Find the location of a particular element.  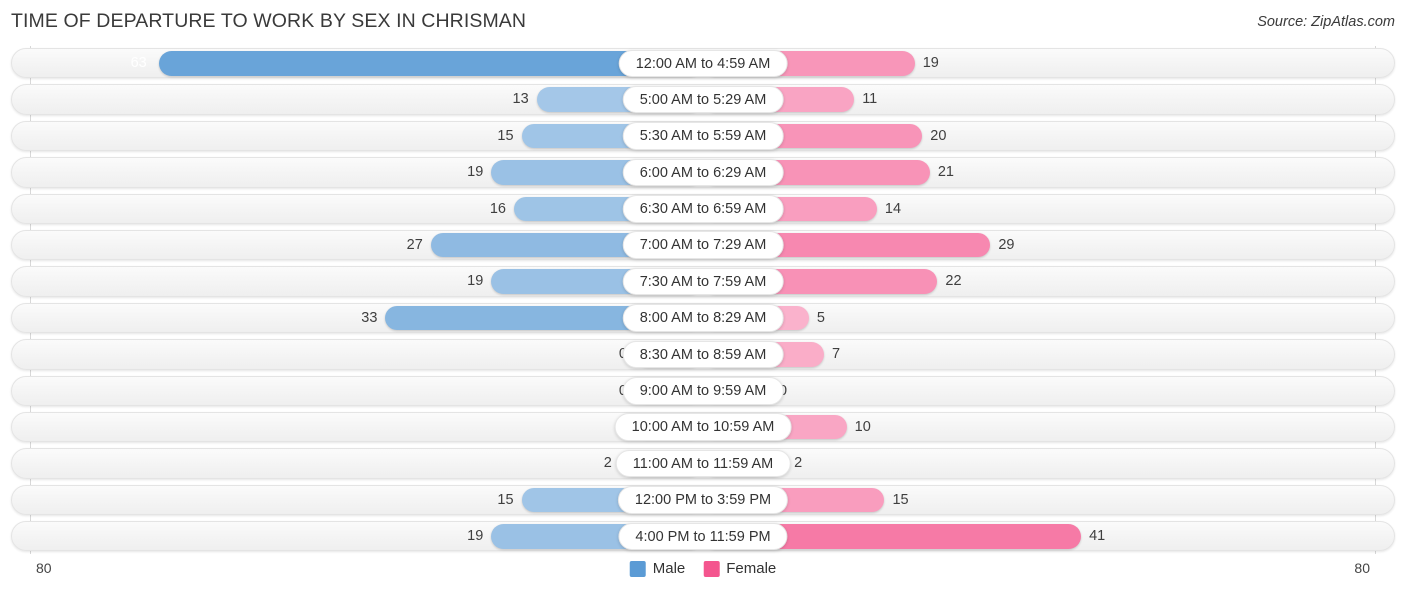

bar-row: 15 20 5:30 AM to 5:59 AM is located at coordinates (703, 136).